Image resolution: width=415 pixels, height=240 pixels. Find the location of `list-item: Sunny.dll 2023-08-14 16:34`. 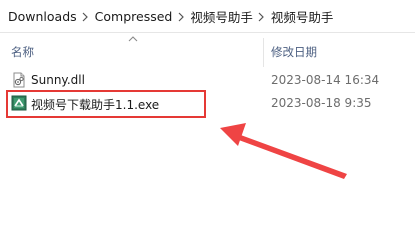

list-item: Sunny.dll 2023-08-14 16:34 is located at coordinates (207, 80).